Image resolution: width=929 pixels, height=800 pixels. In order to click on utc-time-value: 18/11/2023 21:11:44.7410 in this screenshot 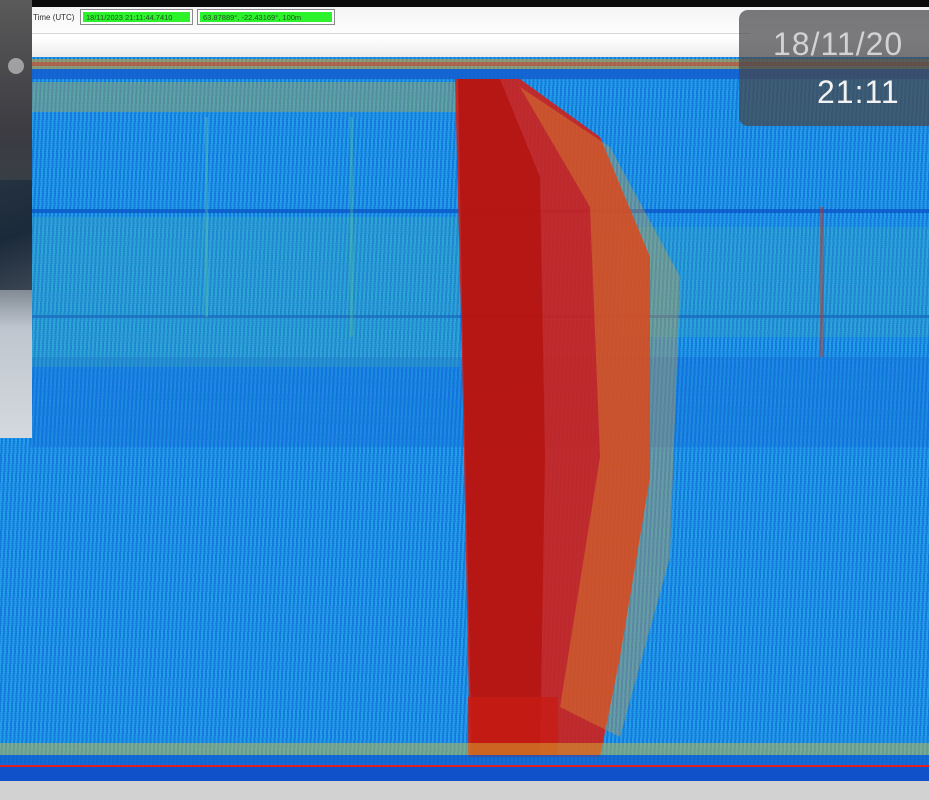, I will do `click(136, 17)`.